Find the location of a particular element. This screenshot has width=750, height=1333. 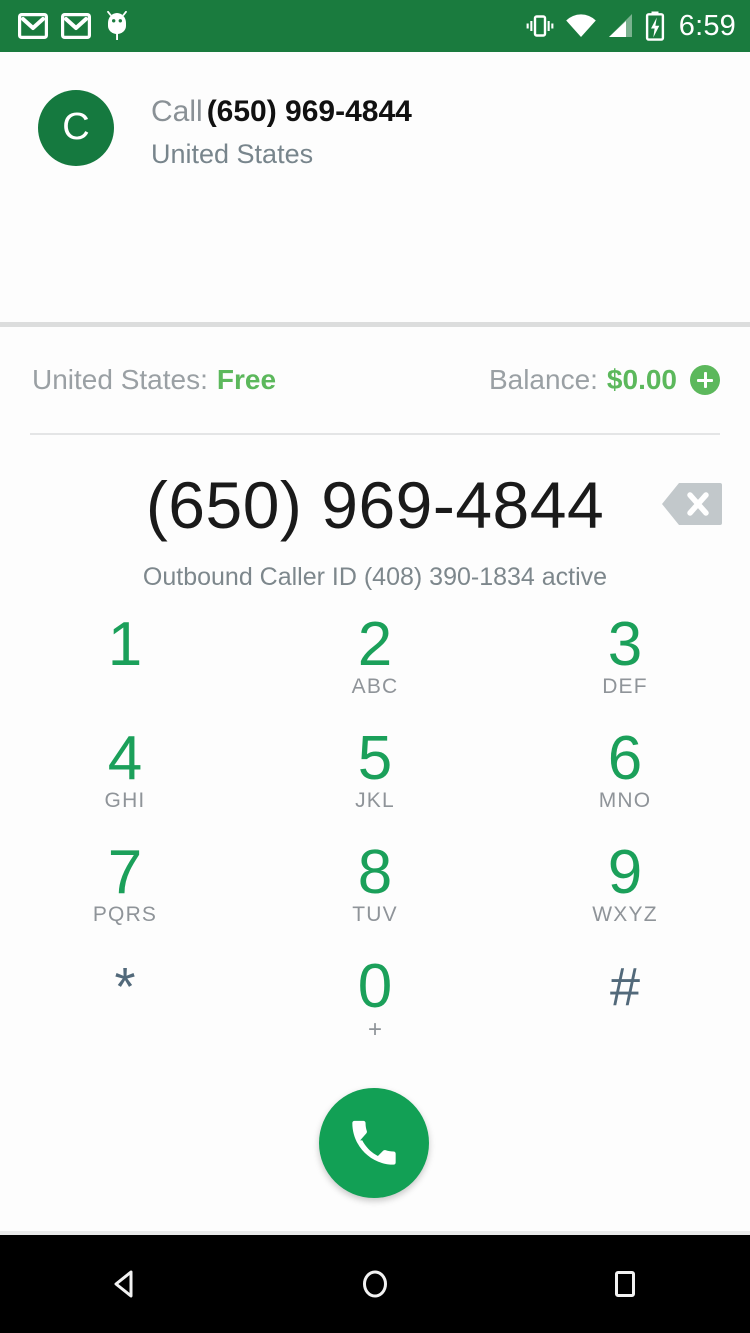

dialpad-key-digit: 1 is located at coordinates (125, 644).